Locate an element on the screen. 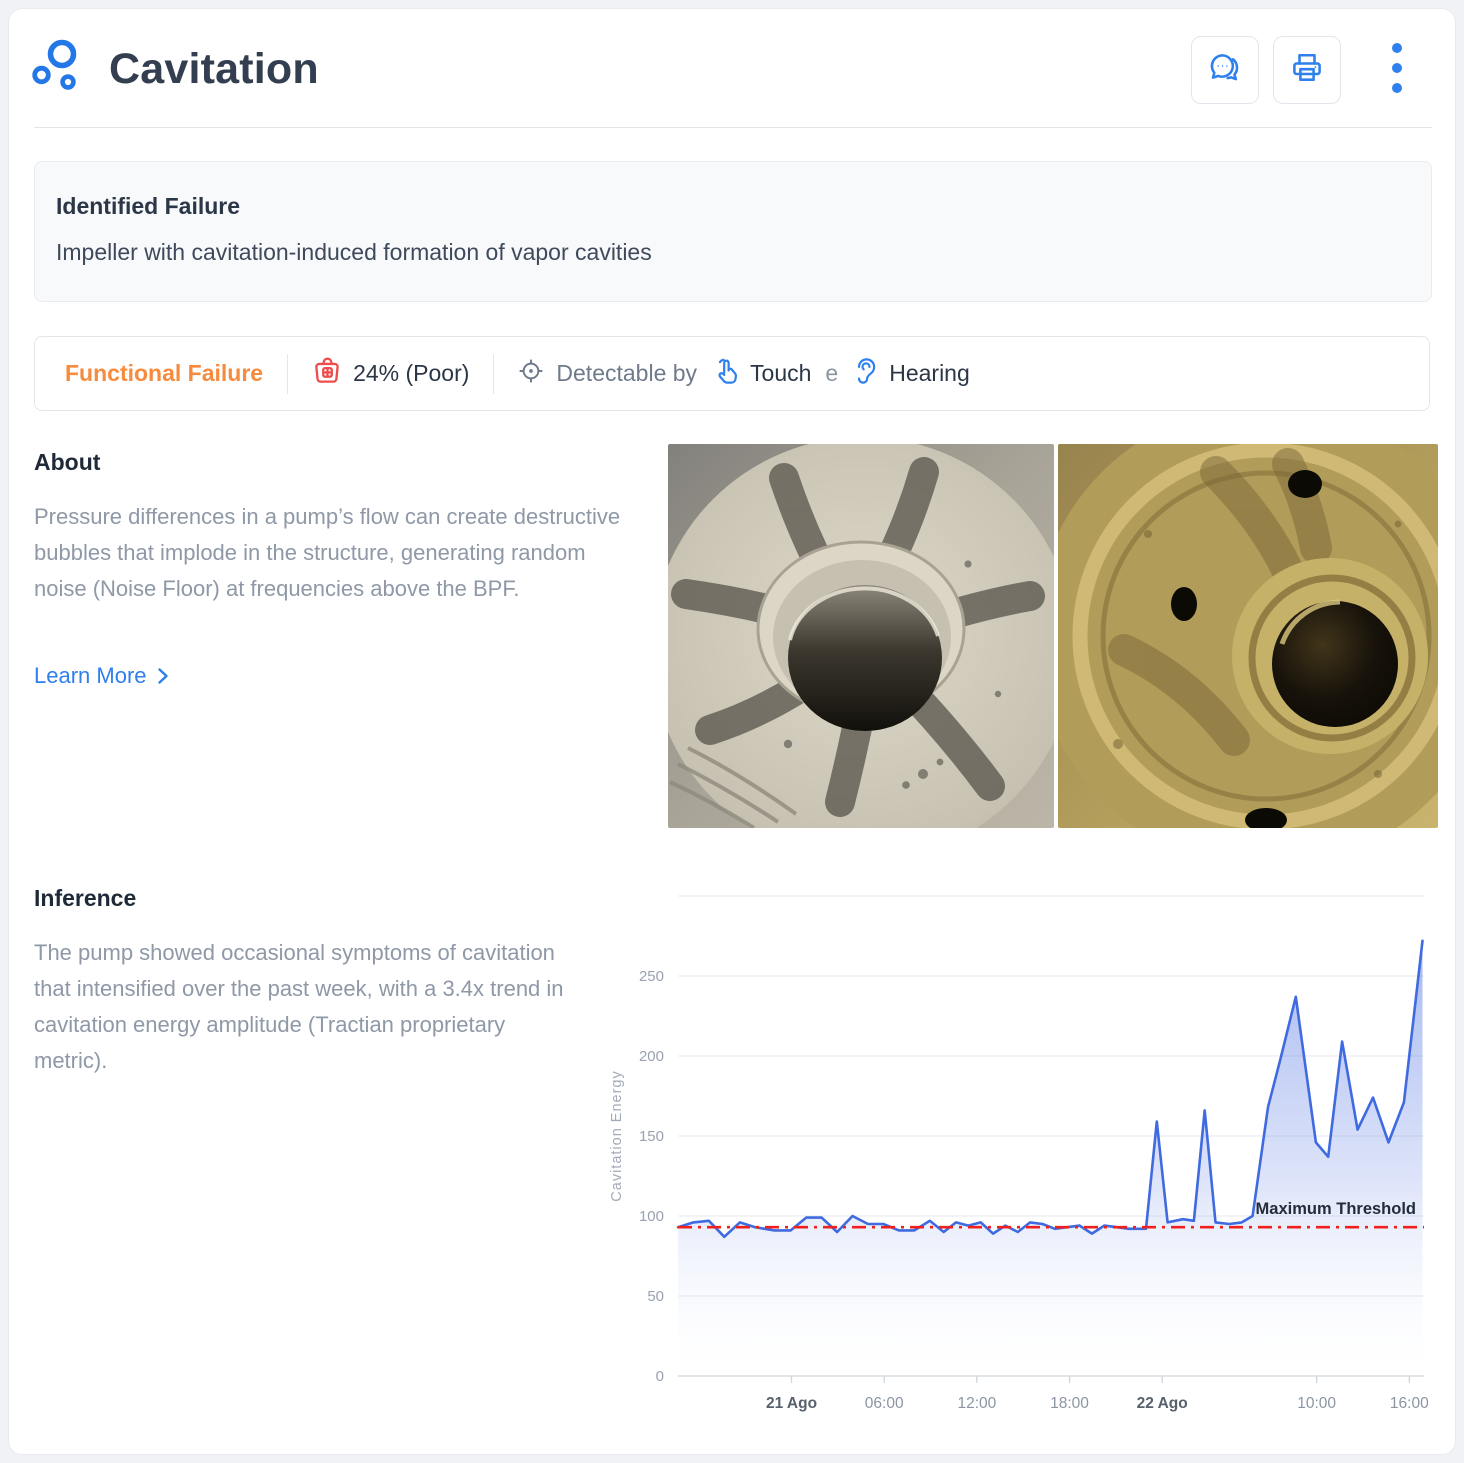 The height and width of the screenshot is (1463, 1464). identified-failure-box is located at coordinates (733, 231).